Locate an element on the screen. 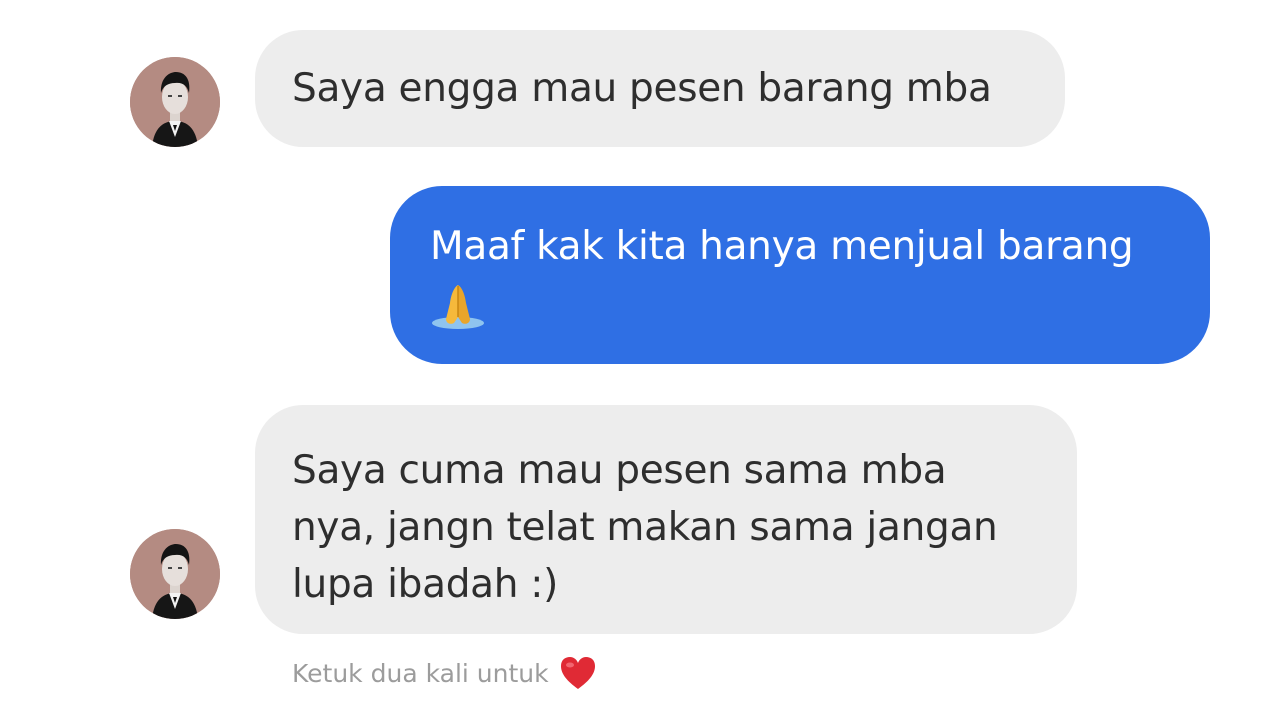 This screenshot has height=720, width=1280. incoming-message-bubble: Saya engga mau pesen barang mba is located at coordinates (660, 88).